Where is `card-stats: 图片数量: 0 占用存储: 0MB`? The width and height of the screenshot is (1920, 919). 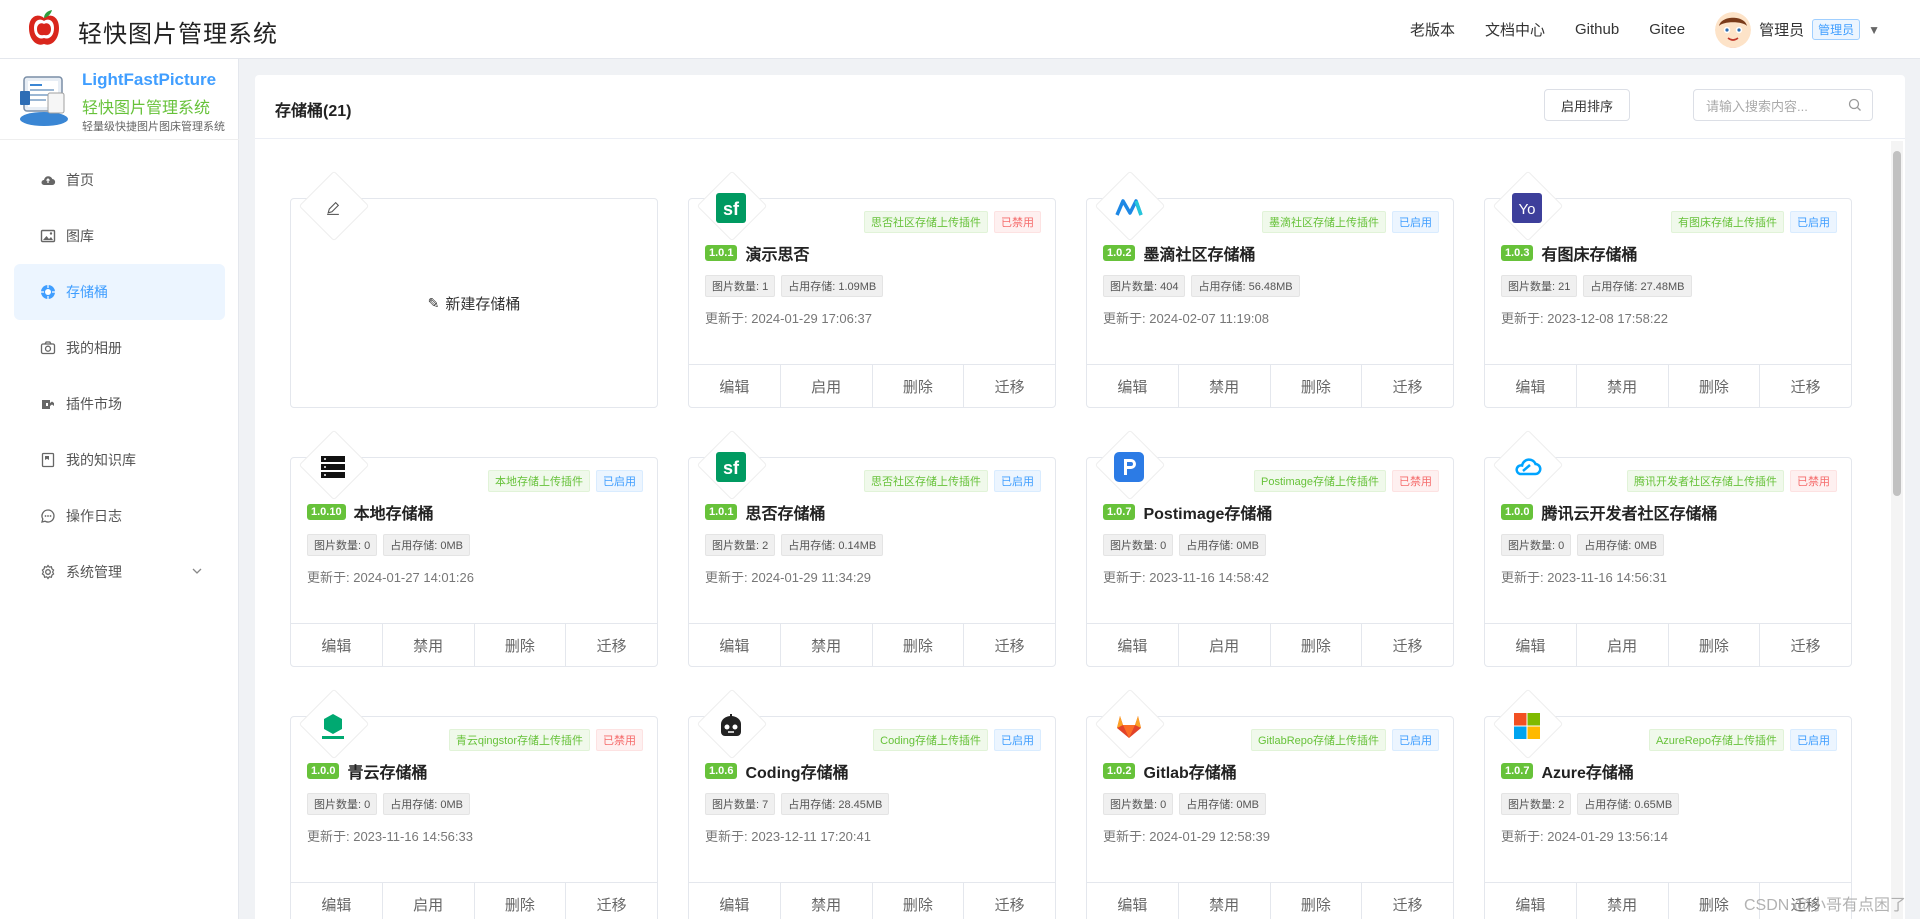 card-stats: 图片数量: 0 占用存储: 0MB is located at coordinates (1187, 545).